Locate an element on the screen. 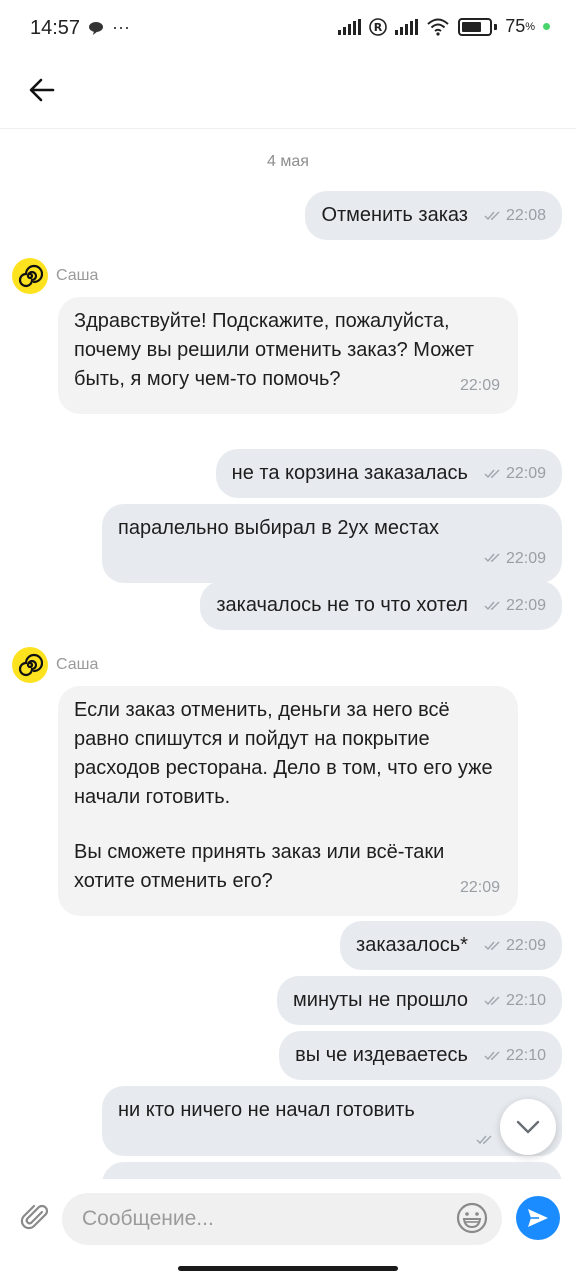 The height and width of the screenshot is (1280, 576). wifi-icon is located at coordinates (438, 27).